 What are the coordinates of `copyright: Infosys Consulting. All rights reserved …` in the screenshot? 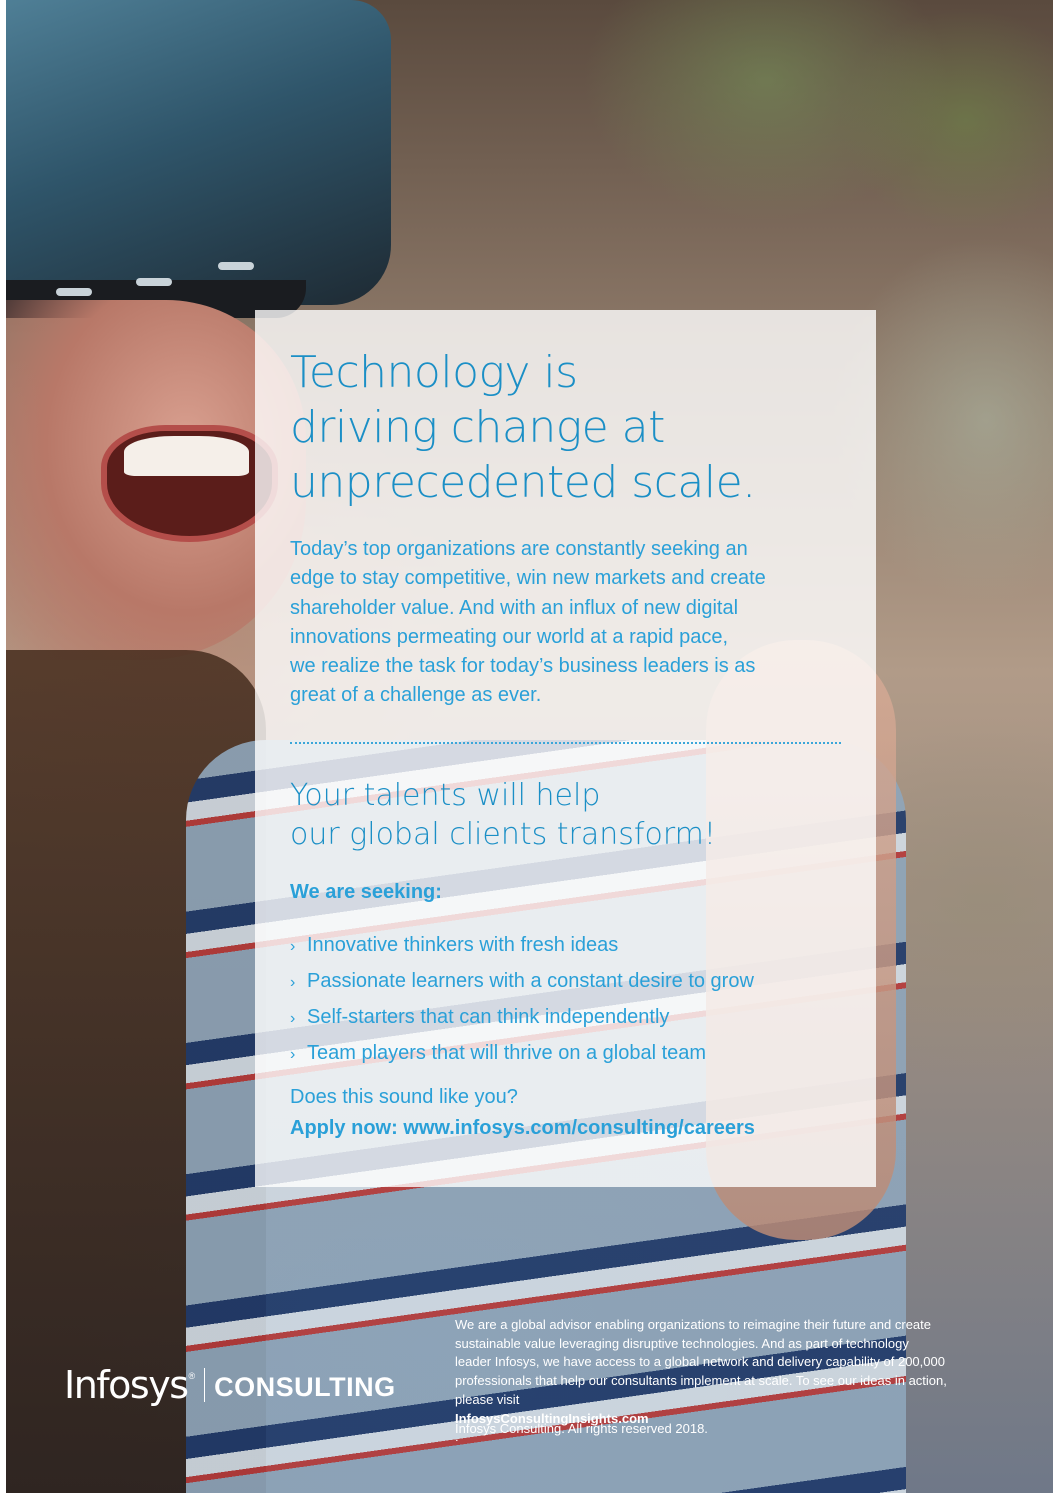 It's located at (581, 1428).